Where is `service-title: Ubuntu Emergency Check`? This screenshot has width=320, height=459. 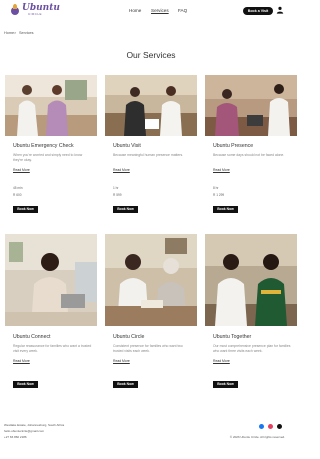
service-title: Ubuntu Emergency Check is located at coordinates (43, 146).